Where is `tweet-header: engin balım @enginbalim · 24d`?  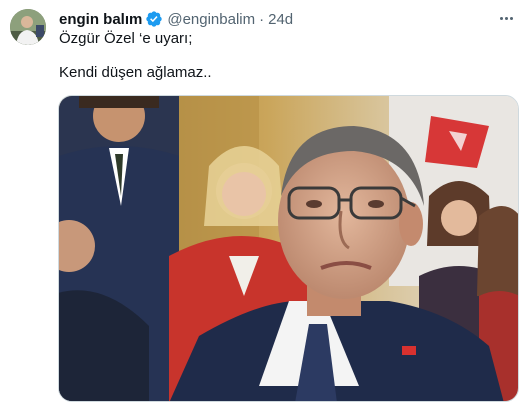 tweet-header: engin balım @enginbalim · 24d is located at coordinates (176, 19).